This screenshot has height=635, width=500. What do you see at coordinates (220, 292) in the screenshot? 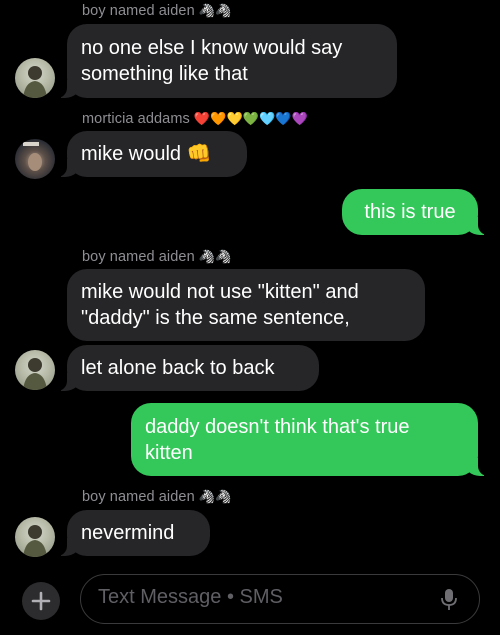
I see `message-line: mike would not use "kitten" and` at bounding box center [220, 292].